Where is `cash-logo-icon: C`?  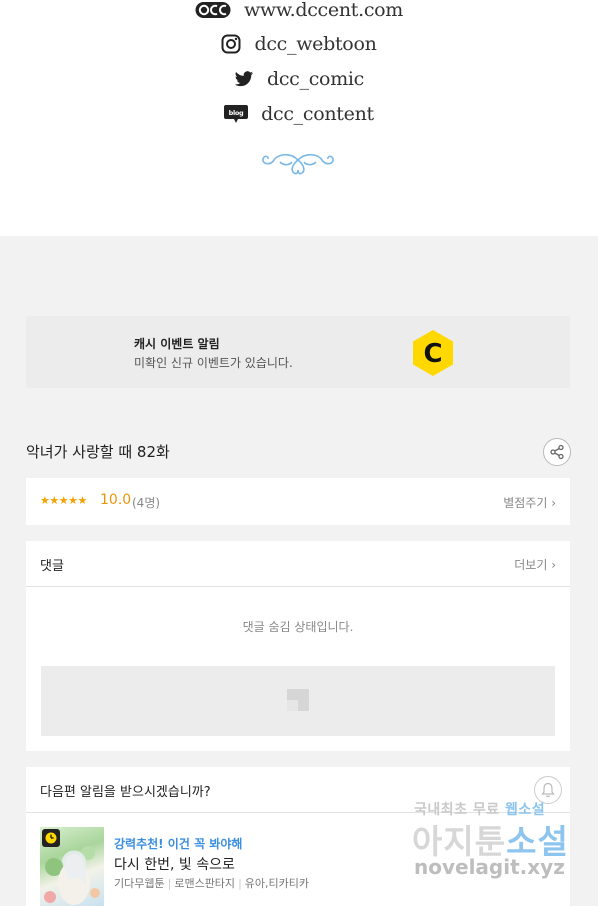 cash-logo-icon: C is located at coordinates (433, 353).